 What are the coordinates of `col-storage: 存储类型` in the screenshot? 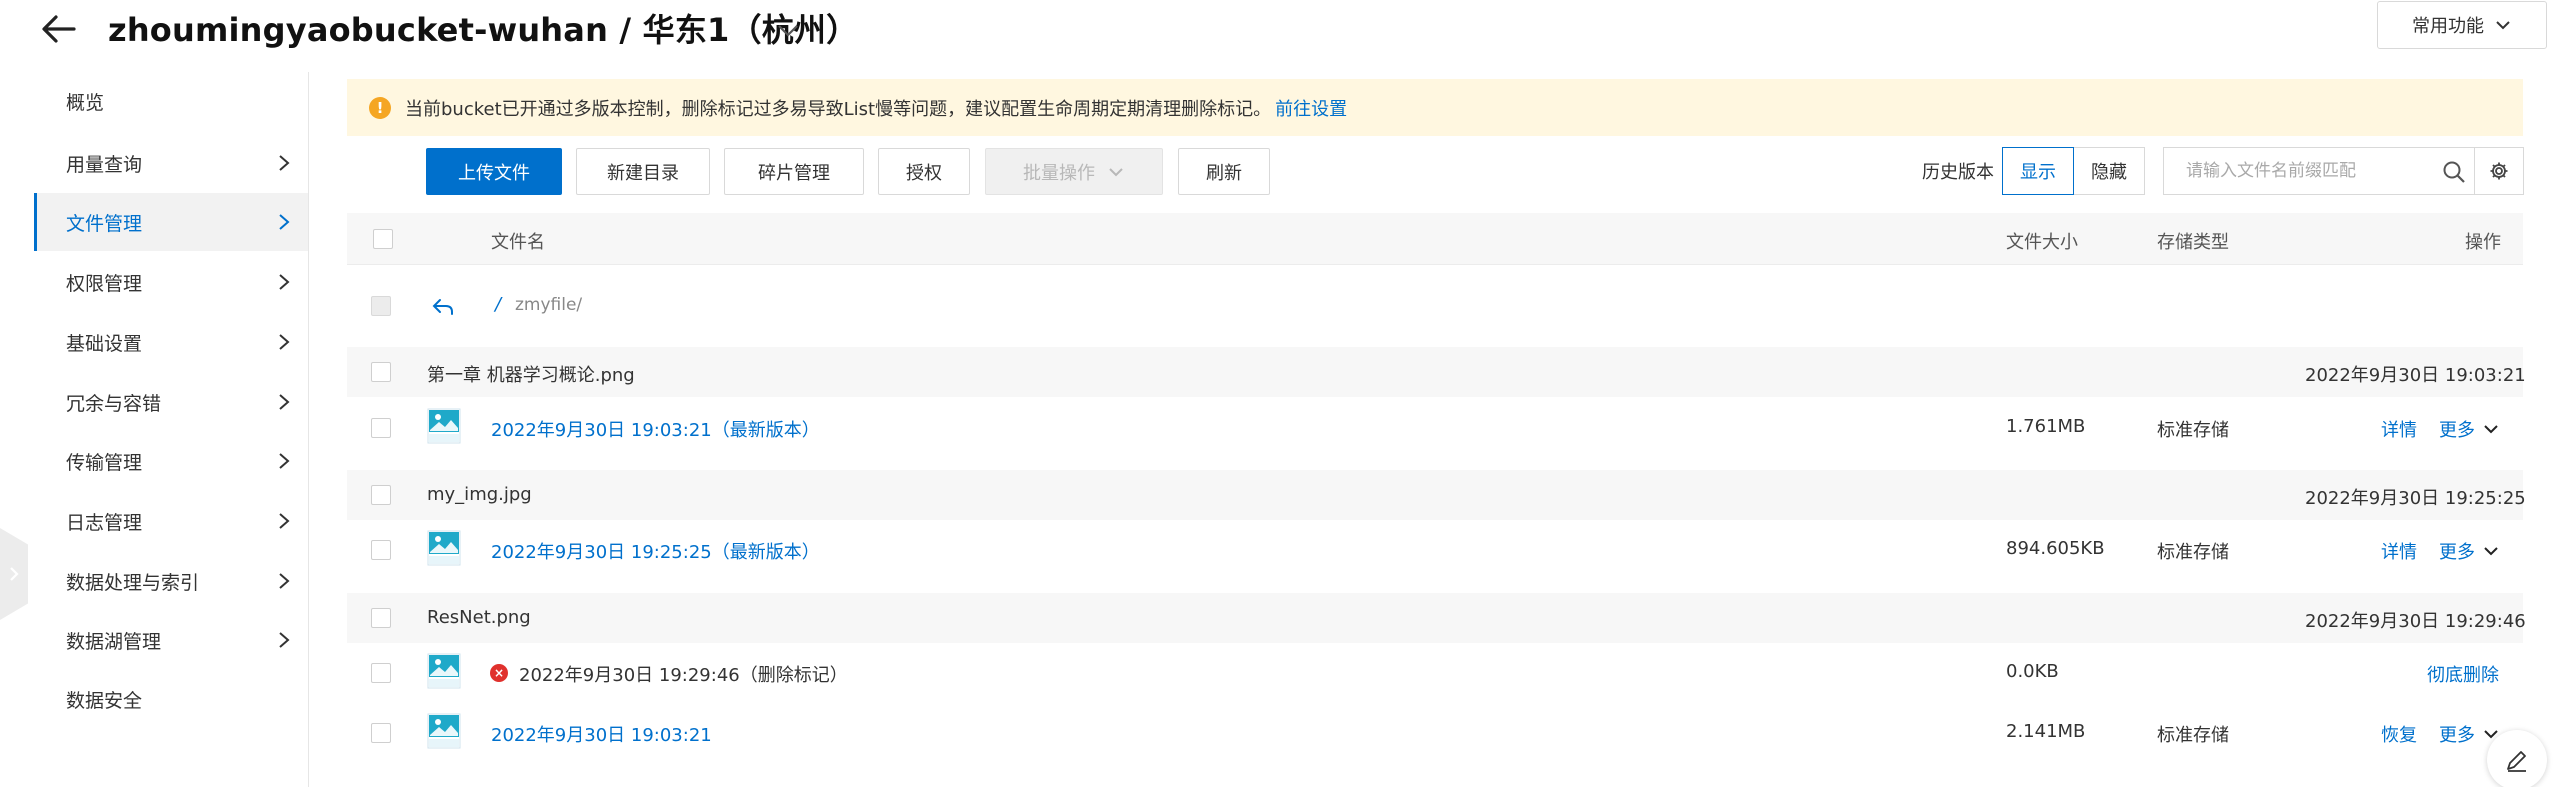 It's located at (2193, 242).